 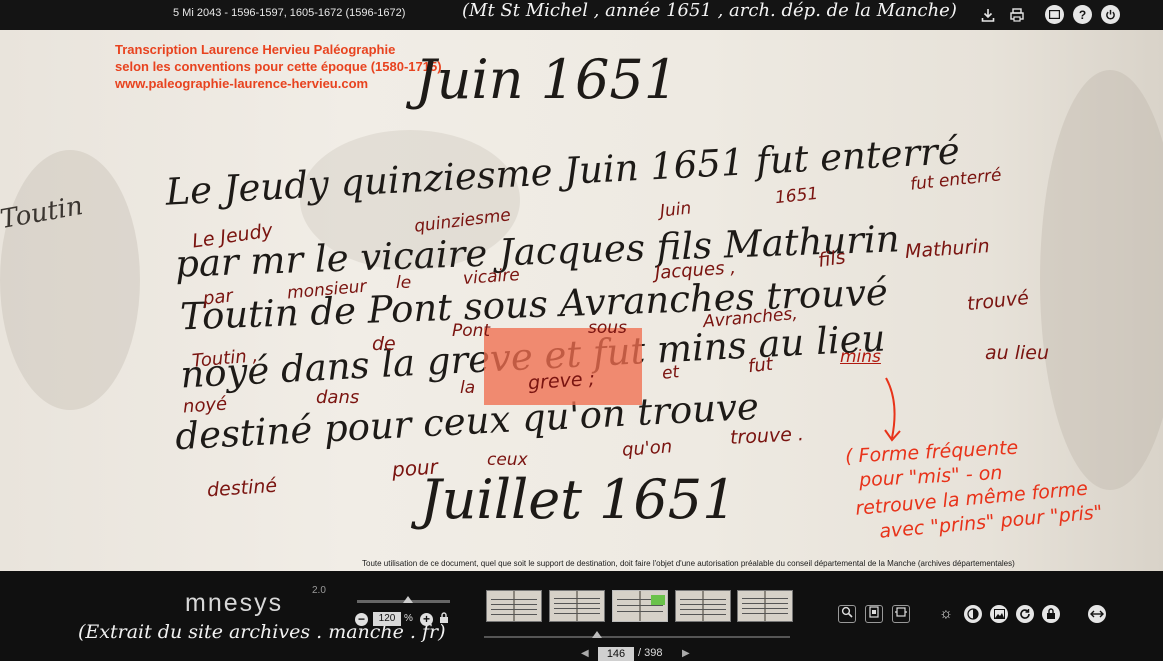 What do you see at coordinates (797, 196) in the screenshot?
I see `transcription-word: 1651` at bounding box center [797, 196].